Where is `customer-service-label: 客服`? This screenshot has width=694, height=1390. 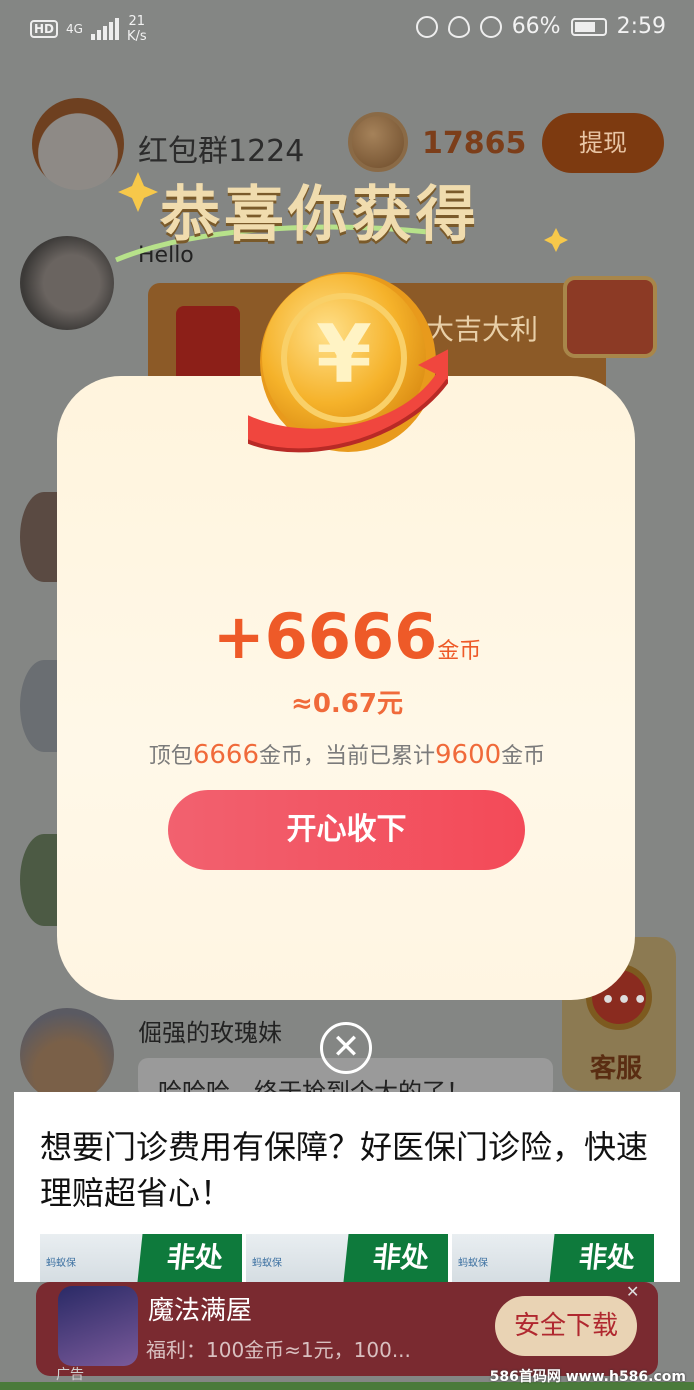 customer-service-label: 客服 is located at coordinates (616, 1069).